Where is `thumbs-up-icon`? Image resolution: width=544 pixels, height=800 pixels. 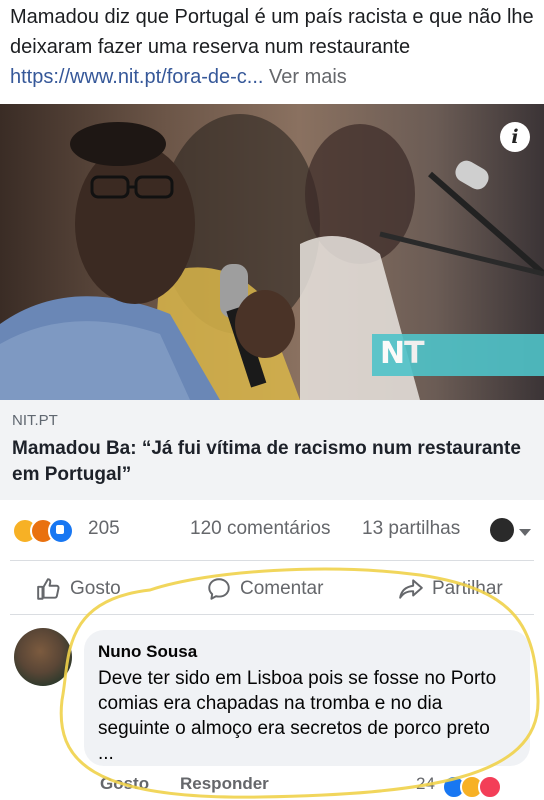 thumbs-up-icon is located at coordinates (48, 589).